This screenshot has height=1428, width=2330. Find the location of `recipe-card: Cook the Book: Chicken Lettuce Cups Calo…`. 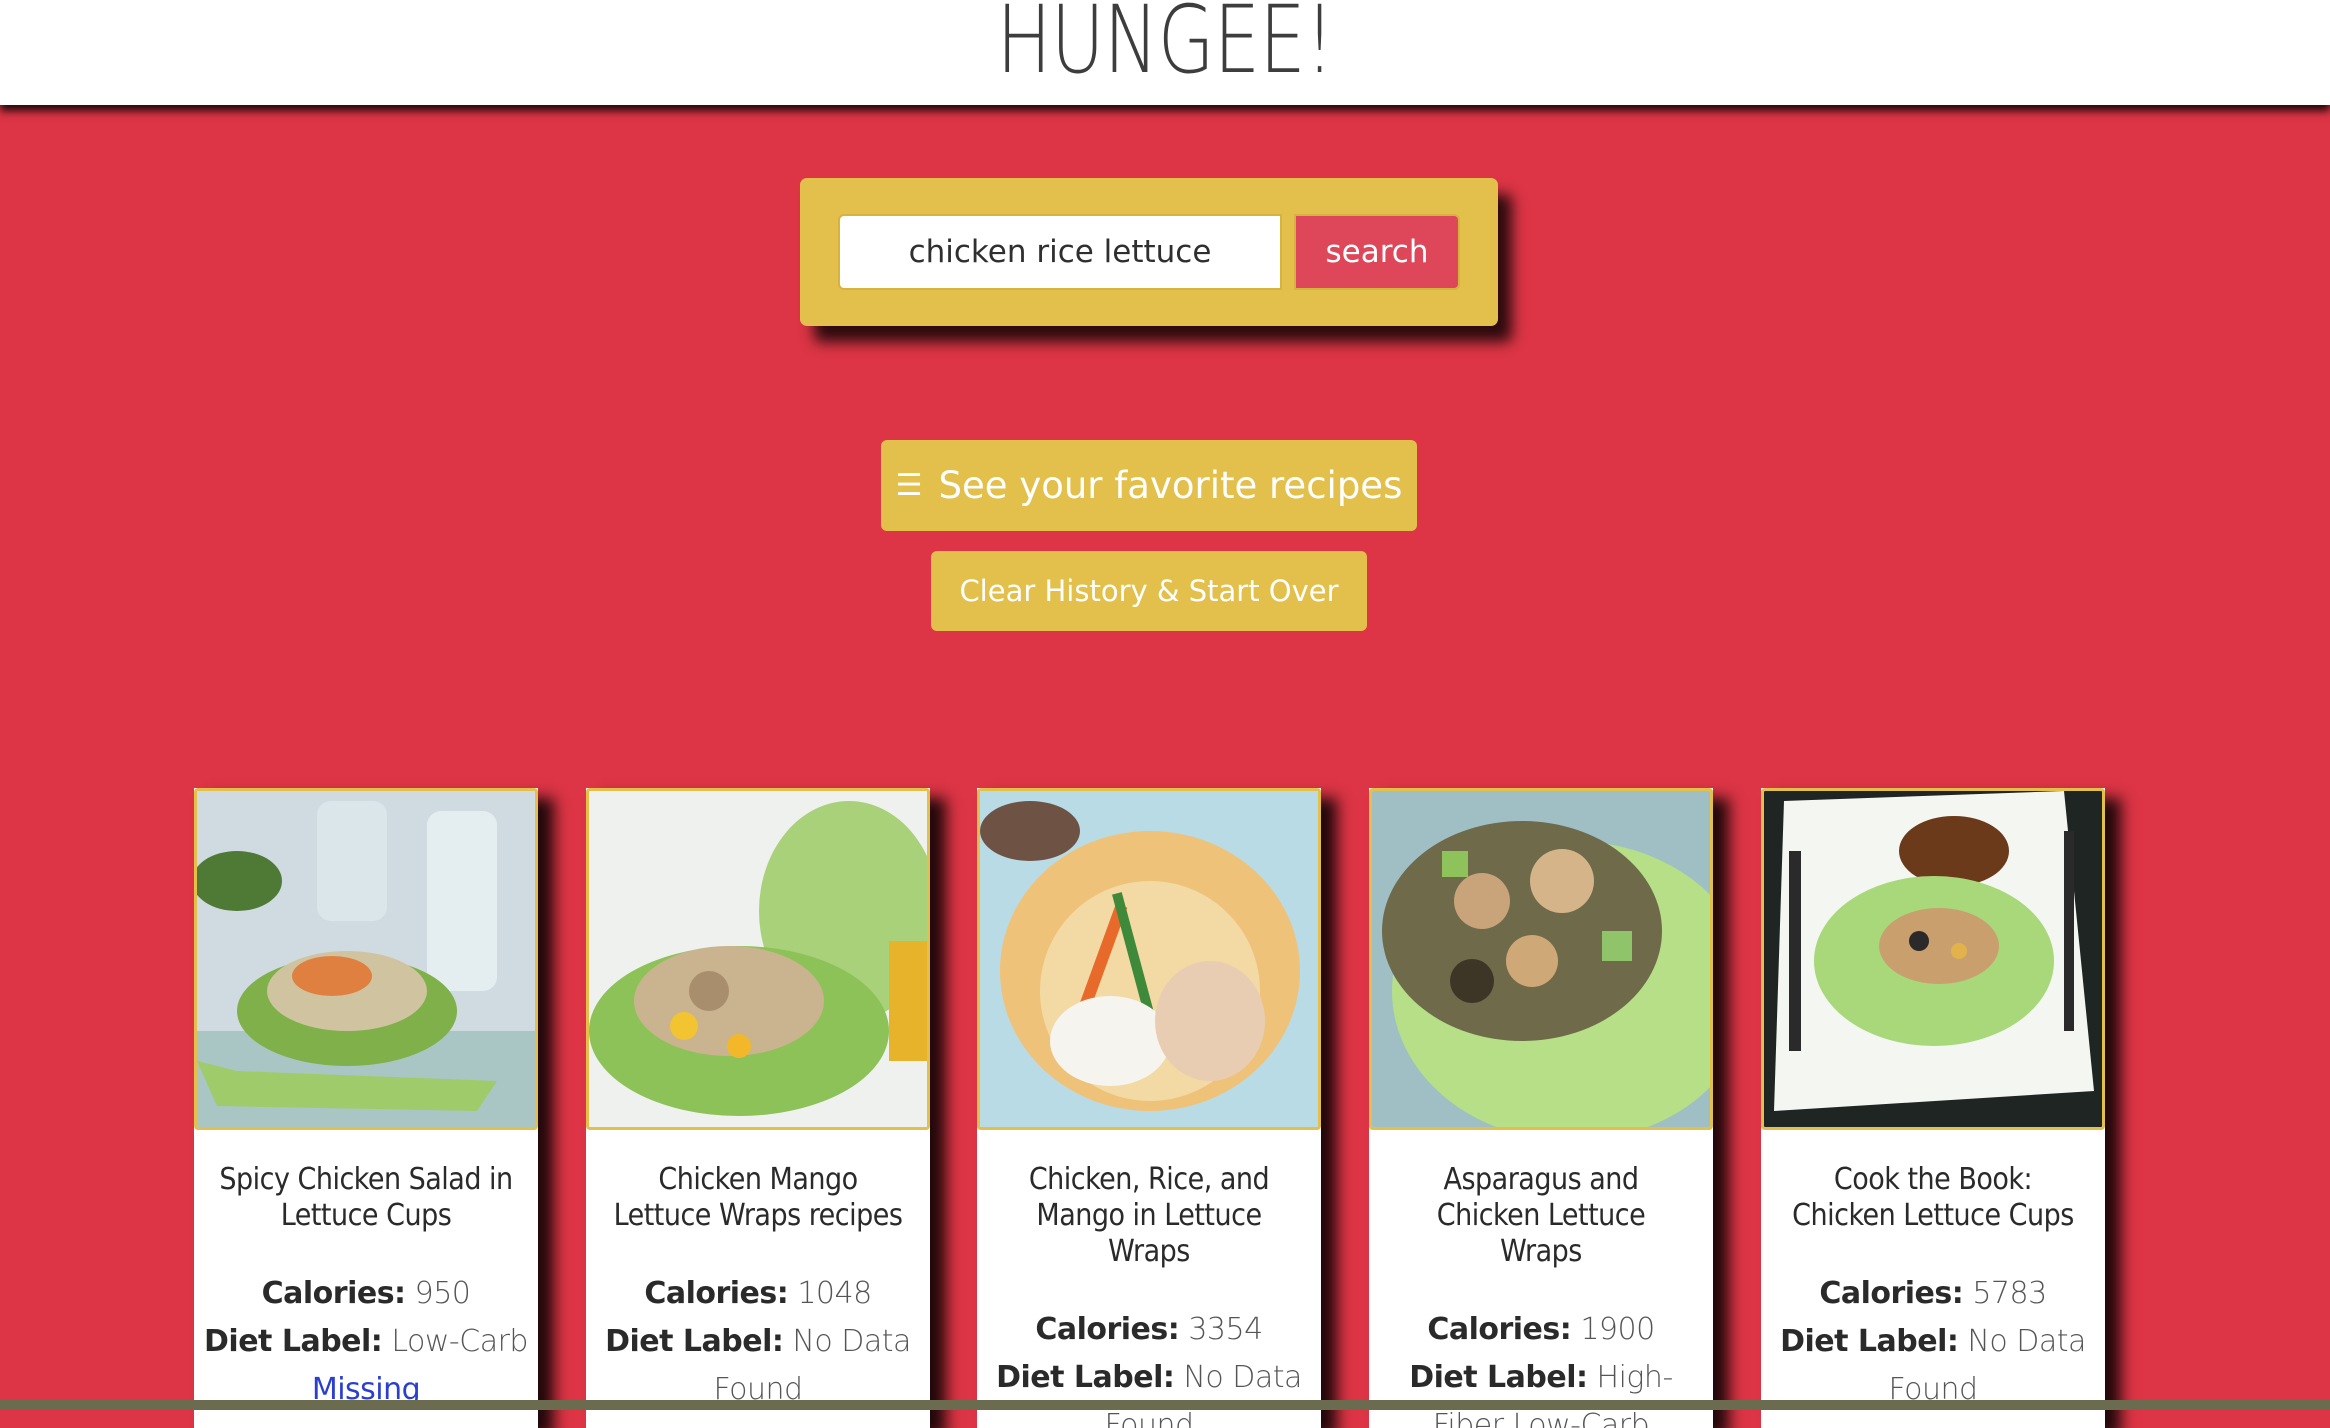

recipe-card: Cook the Book: Chicken Lettuce Cups Calo… is located at coordinates (1933, 1108).